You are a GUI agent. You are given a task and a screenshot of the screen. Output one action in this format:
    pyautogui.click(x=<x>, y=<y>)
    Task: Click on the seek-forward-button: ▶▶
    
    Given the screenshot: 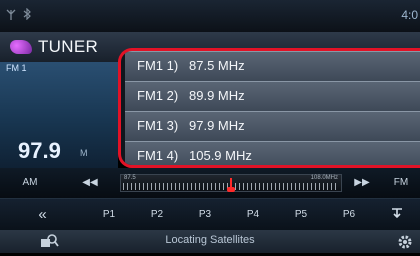 What is the action you would take?
    pyautogui.click(x=362, y=183)
    